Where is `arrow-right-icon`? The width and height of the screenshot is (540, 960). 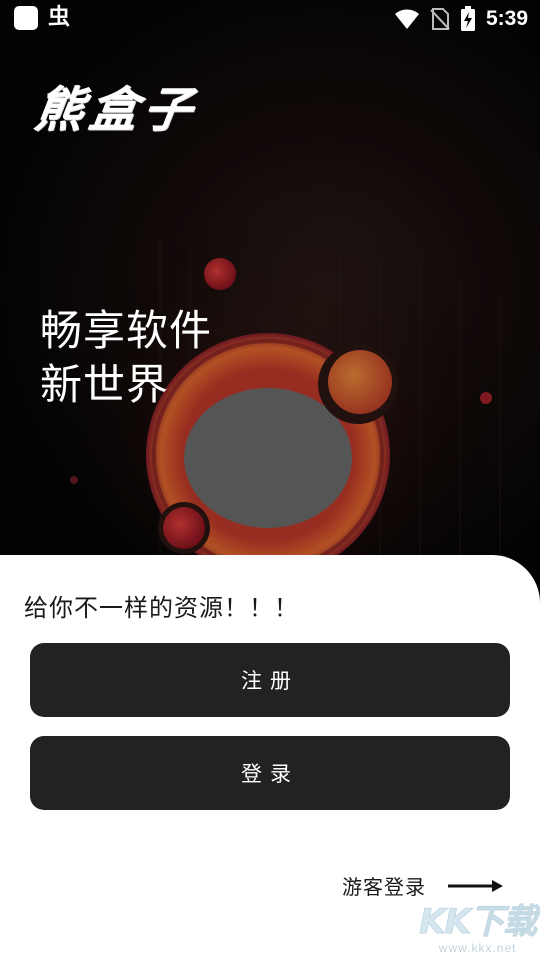
arrow-right-icon is located at coordinates (476, 886).